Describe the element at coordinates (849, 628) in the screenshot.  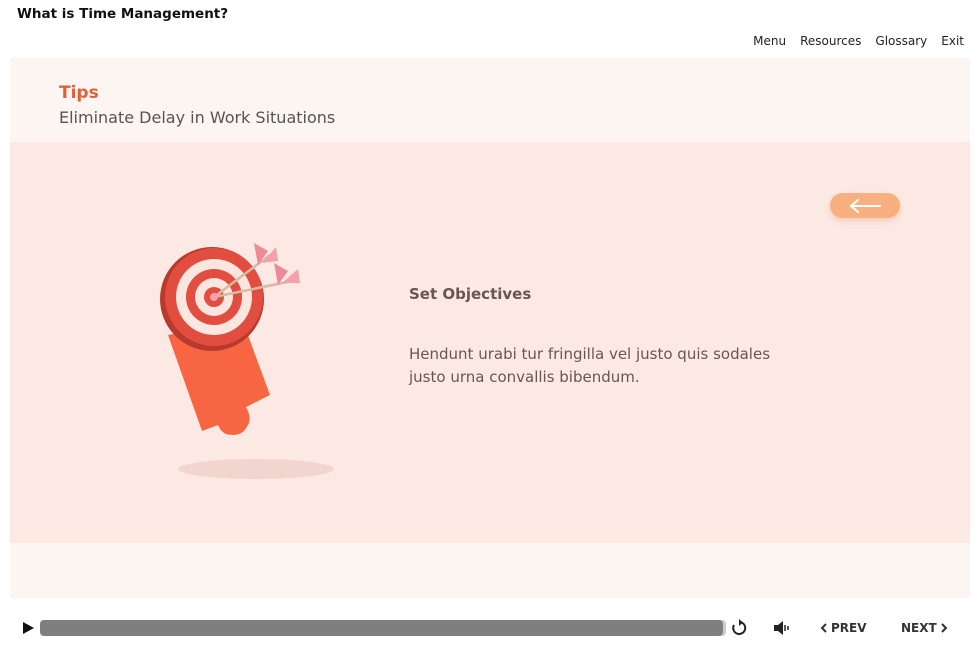
I see `prev-label: PREV` at that location.